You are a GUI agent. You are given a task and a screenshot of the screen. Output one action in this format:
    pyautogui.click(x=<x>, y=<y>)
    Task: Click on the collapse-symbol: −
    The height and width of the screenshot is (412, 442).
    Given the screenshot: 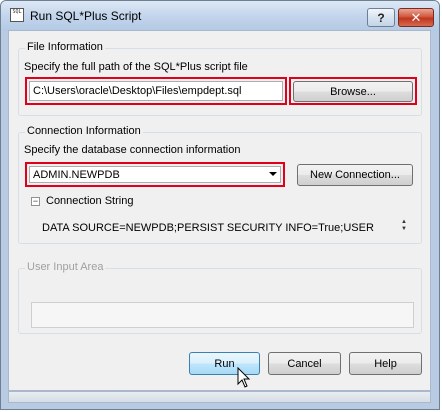 What is the action you would take?
    pyautogui.click(x=35, y=201)
    